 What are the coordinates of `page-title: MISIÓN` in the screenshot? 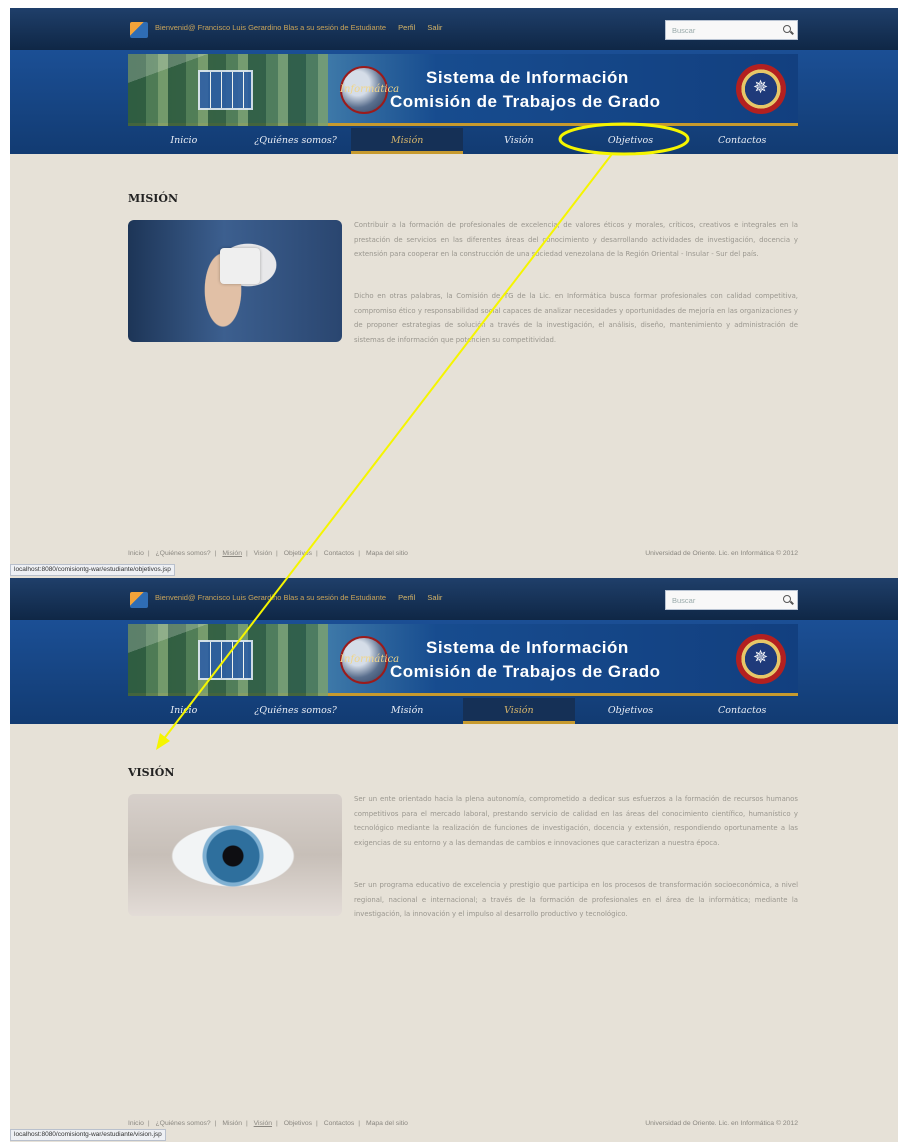 It's located at (153, 198).